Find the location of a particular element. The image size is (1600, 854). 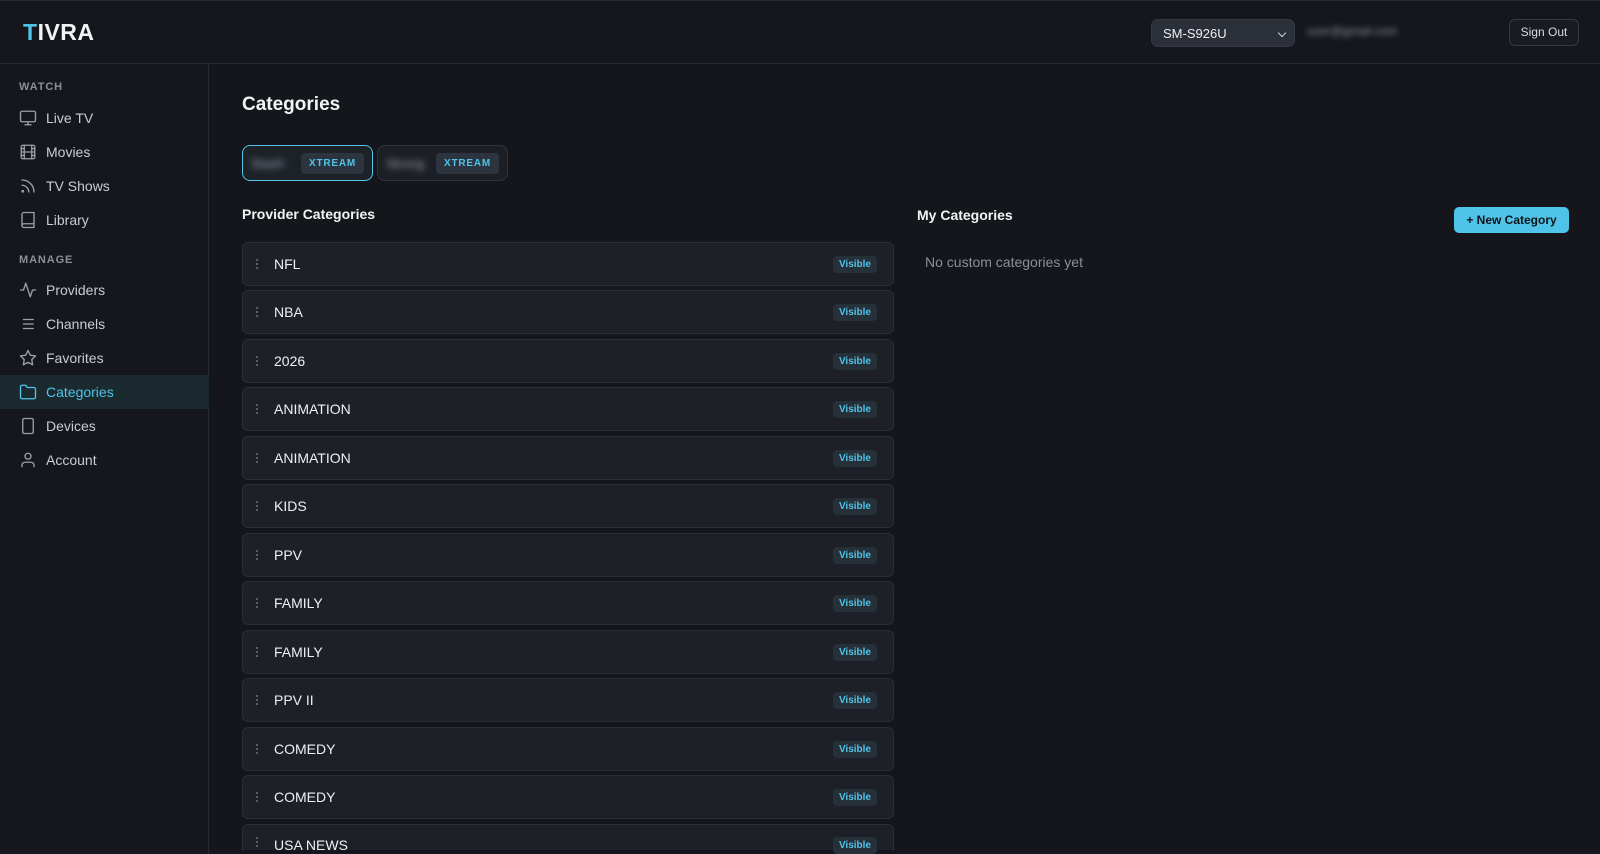

category-row: NFL Visible is located at coordinates (568, 264).